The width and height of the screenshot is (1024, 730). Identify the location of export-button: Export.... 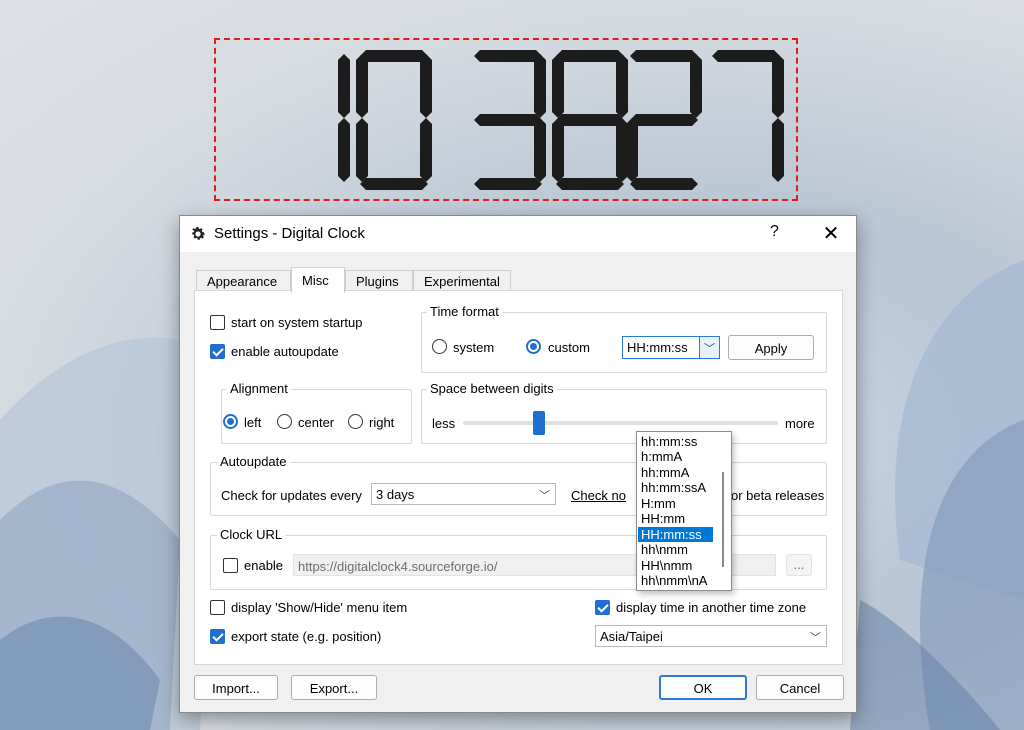
(334, 687).